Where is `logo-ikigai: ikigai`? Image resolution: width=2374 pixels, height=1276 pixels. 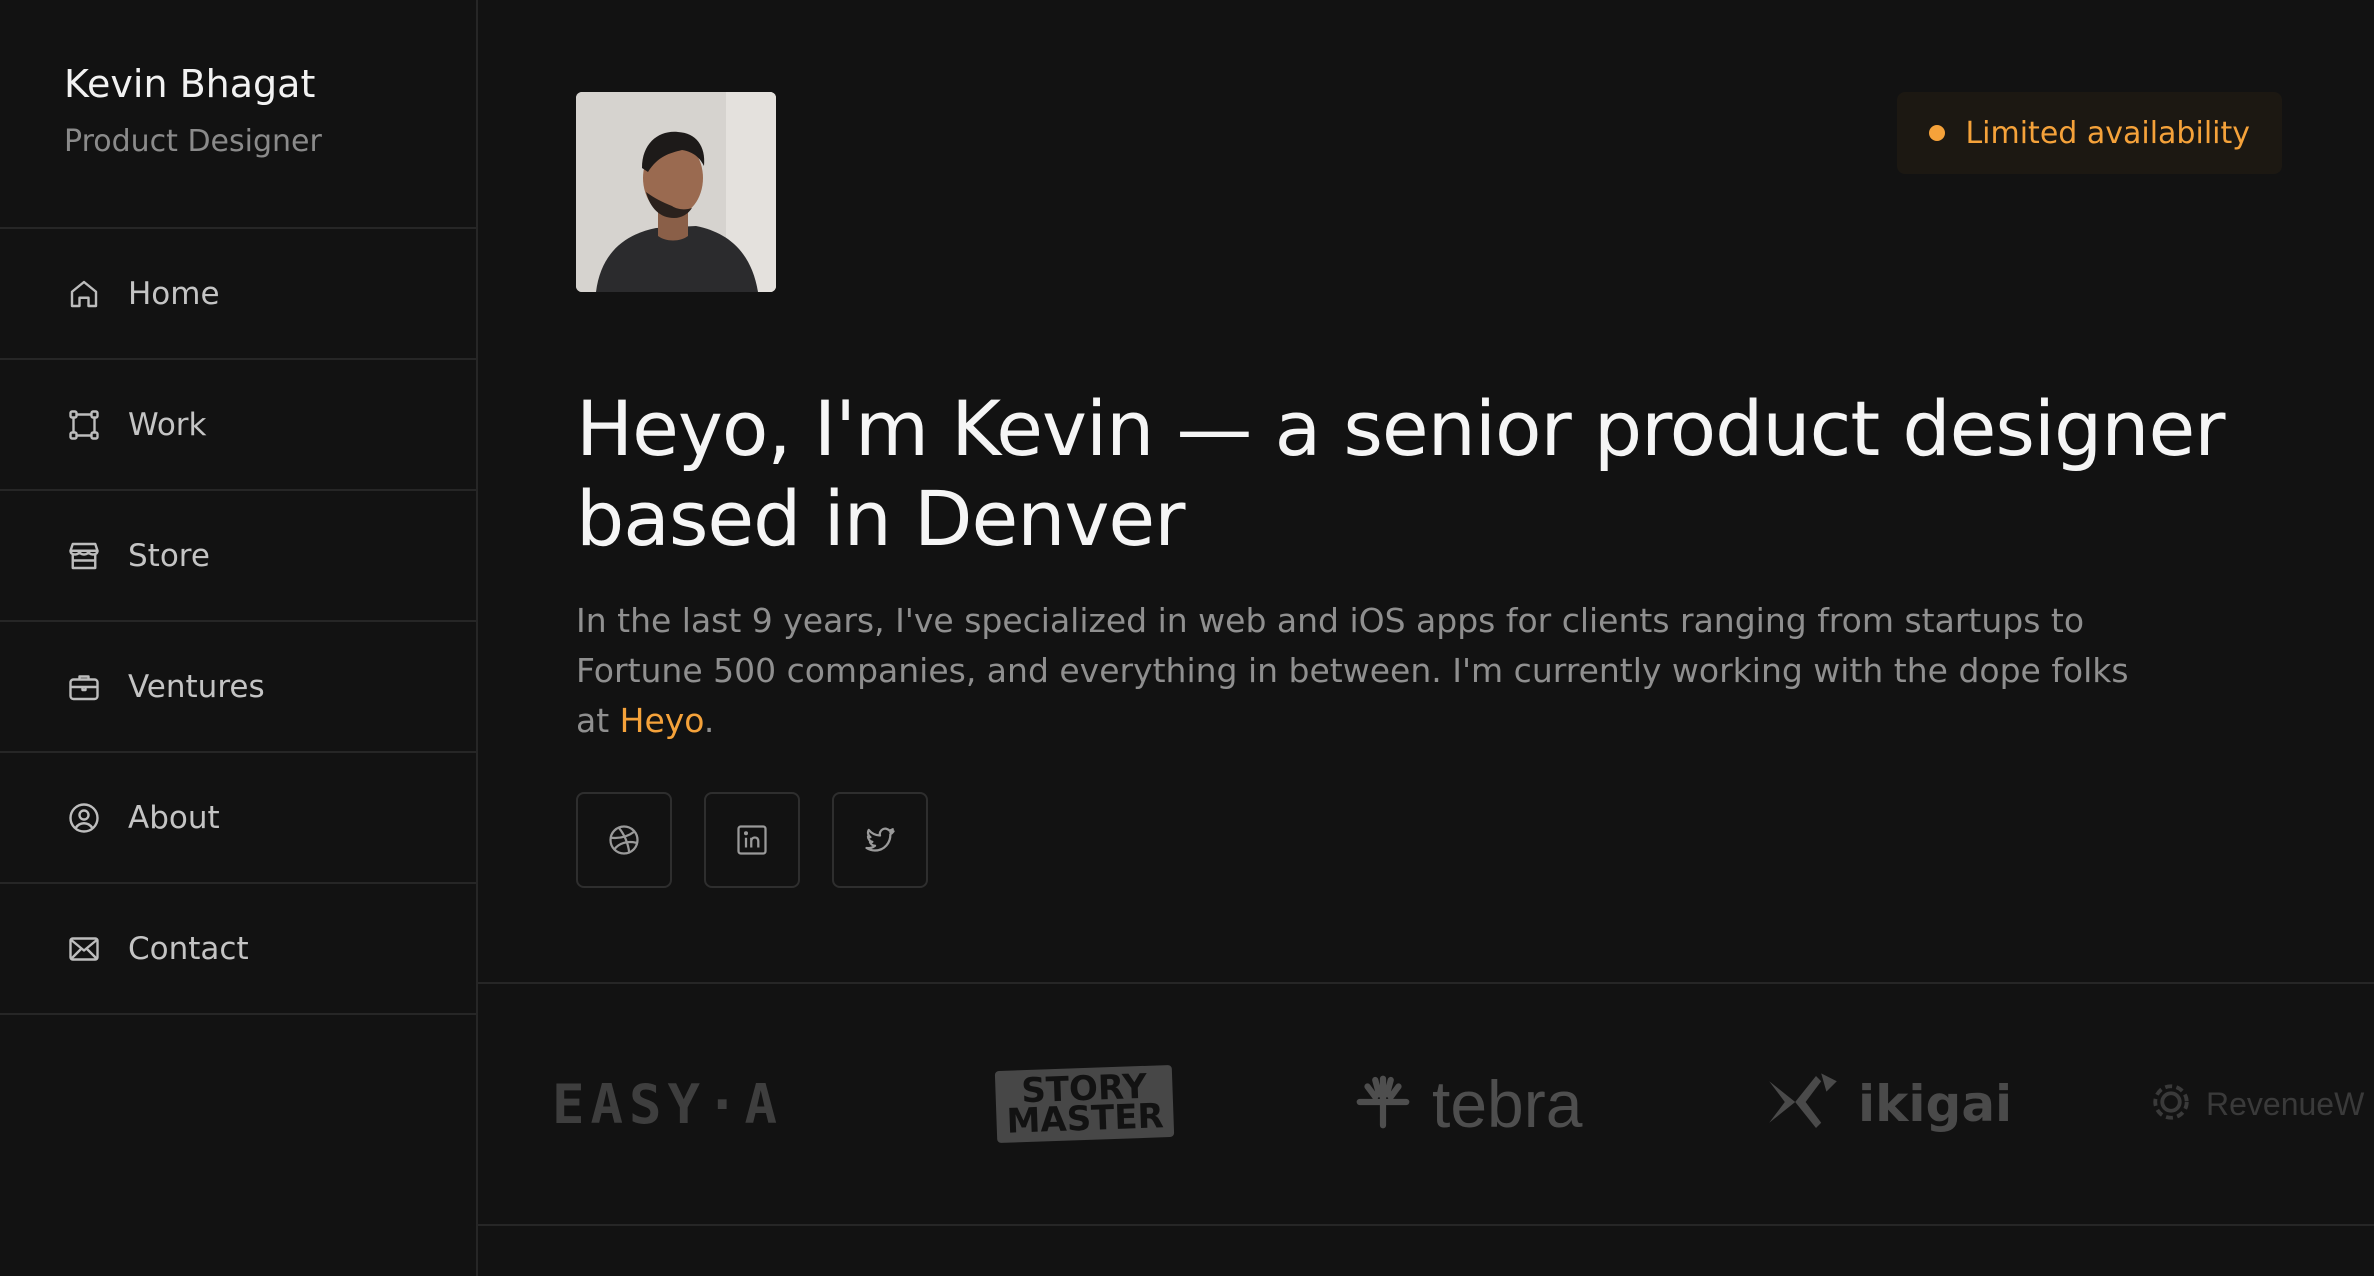 logo-ikigai: ikigai is located at coordinates (1888, 1104).